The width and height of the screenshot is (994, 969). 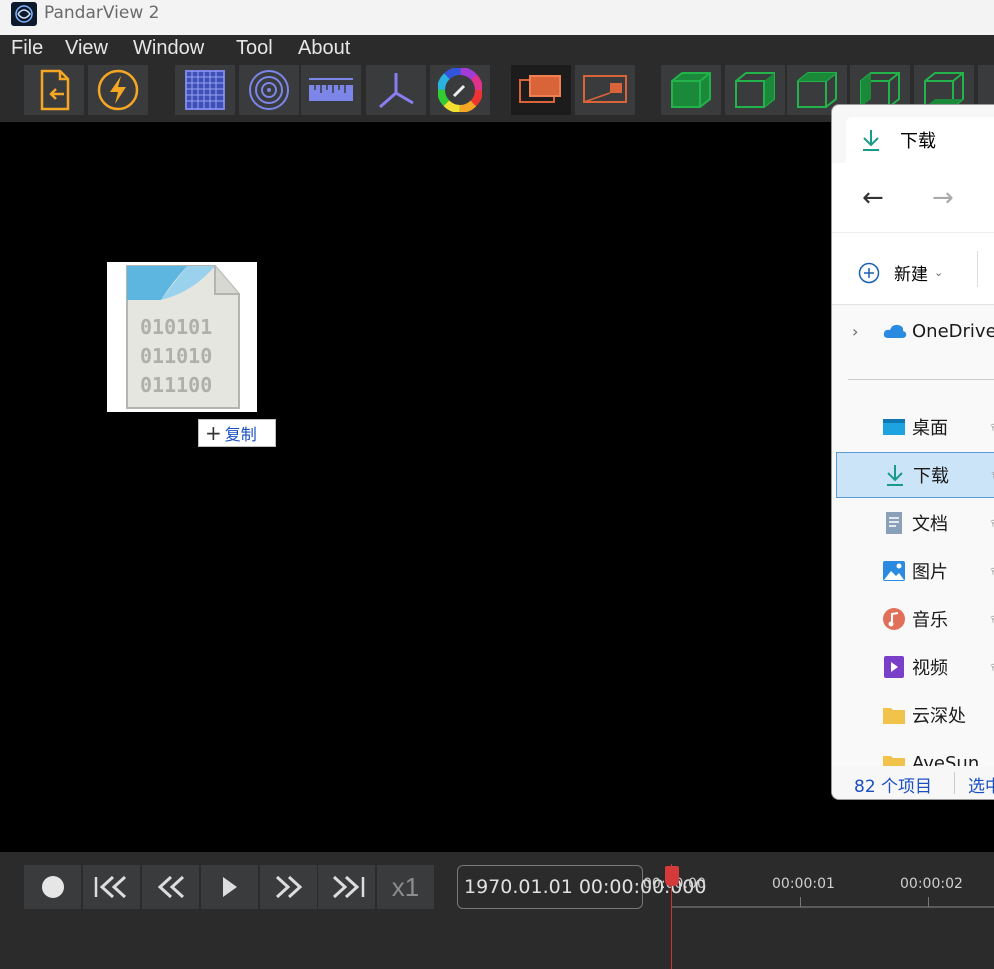 I want to click on explorer-sidebar: › OneDrive 桌面 ✩ 下载 ✩ 文档 ✩ 图片 ✩ 音乐 ✩, so click(x=913, y=536).